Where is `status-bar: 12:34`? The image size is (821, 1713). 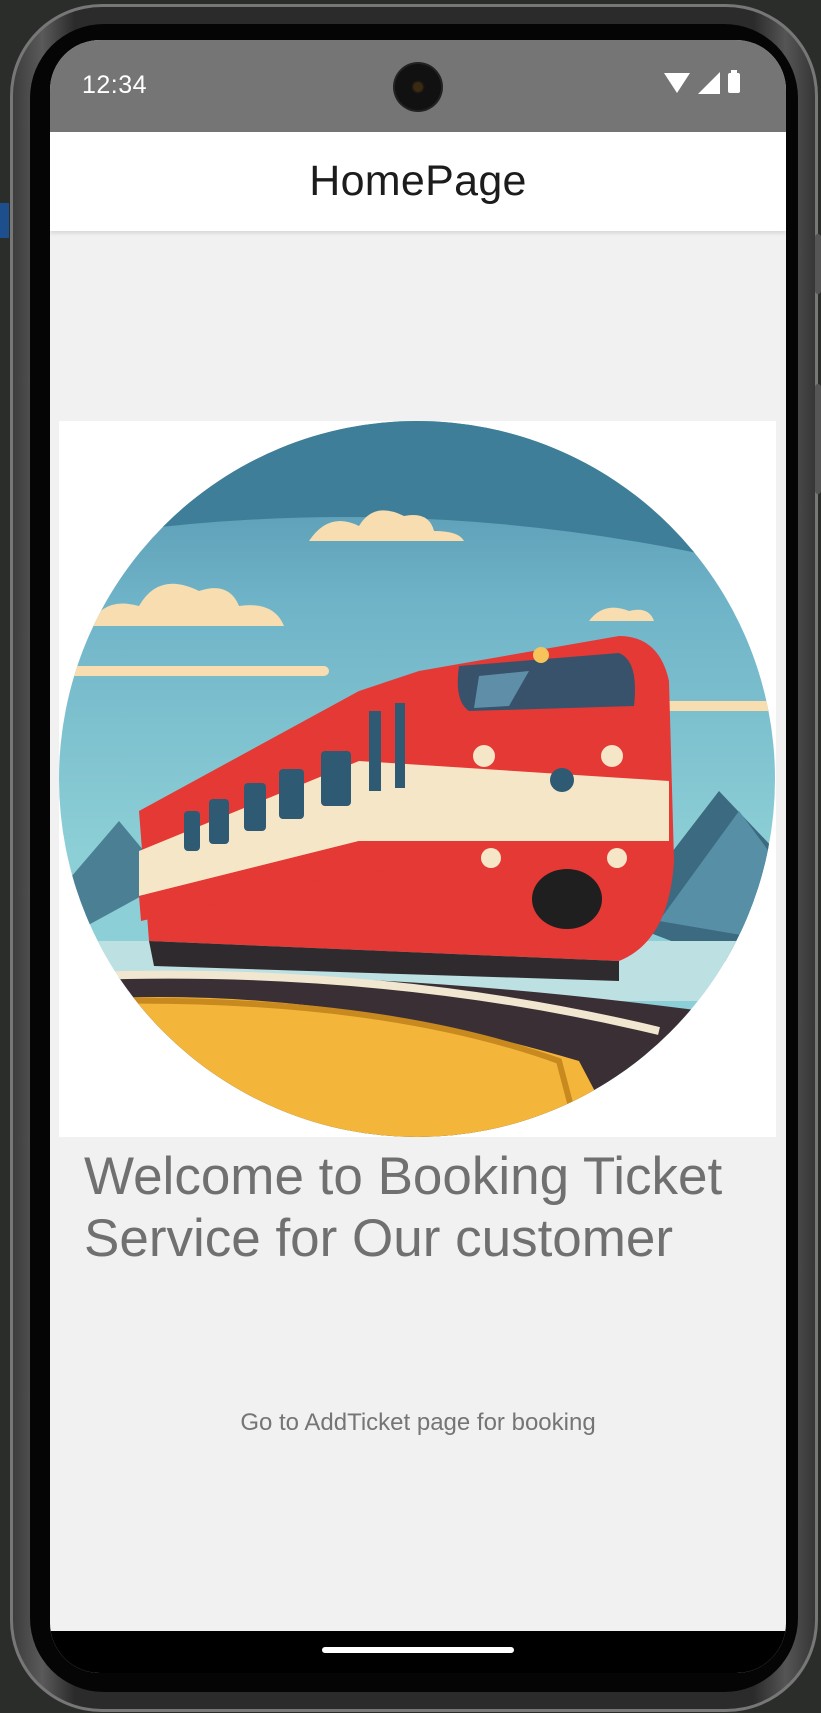
status-bar: 12:34 is located at coordinates (418, 86).